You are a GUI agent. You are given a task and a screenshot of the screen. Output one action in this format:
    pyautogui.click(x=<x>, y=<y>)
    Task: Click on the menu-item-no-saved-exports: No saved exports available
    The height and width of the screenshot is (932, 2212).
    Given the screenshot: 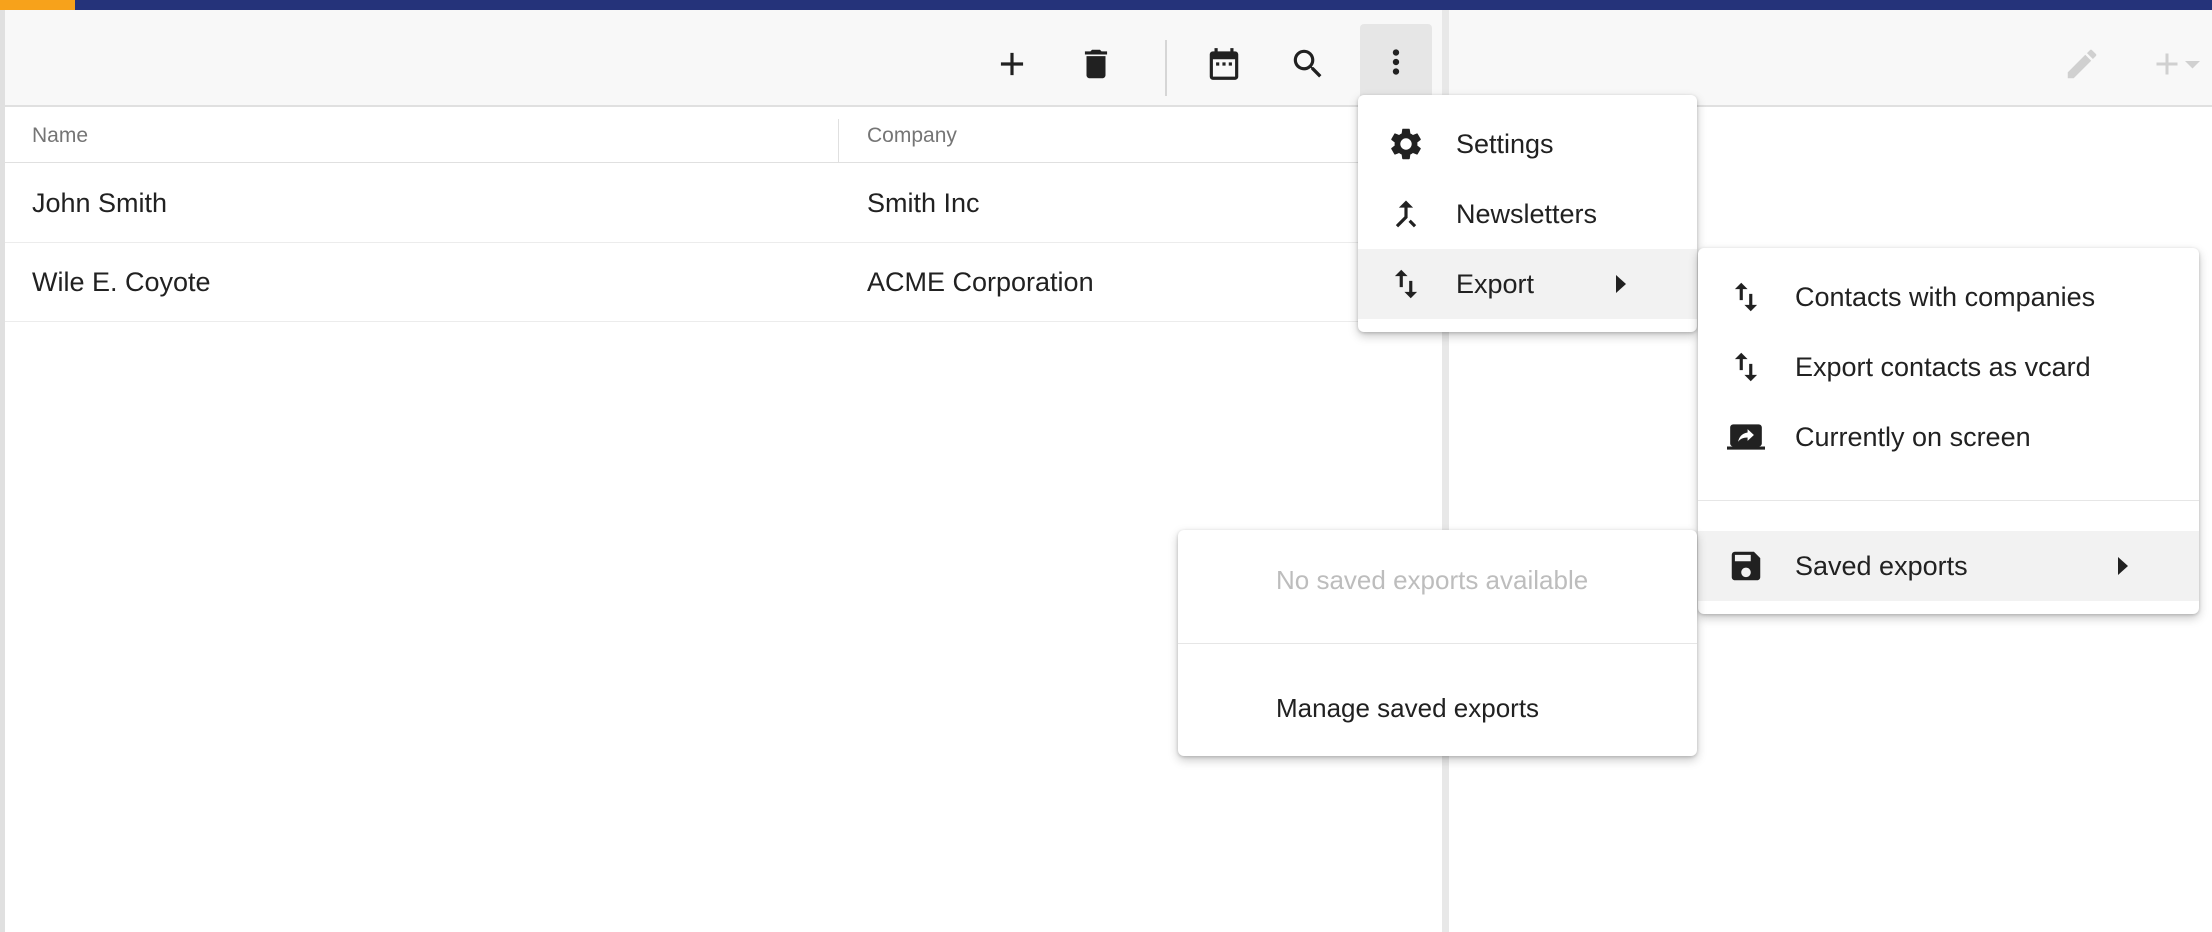 What is the action you would take?
    pyautogui.click(x=1437, y=580)
    